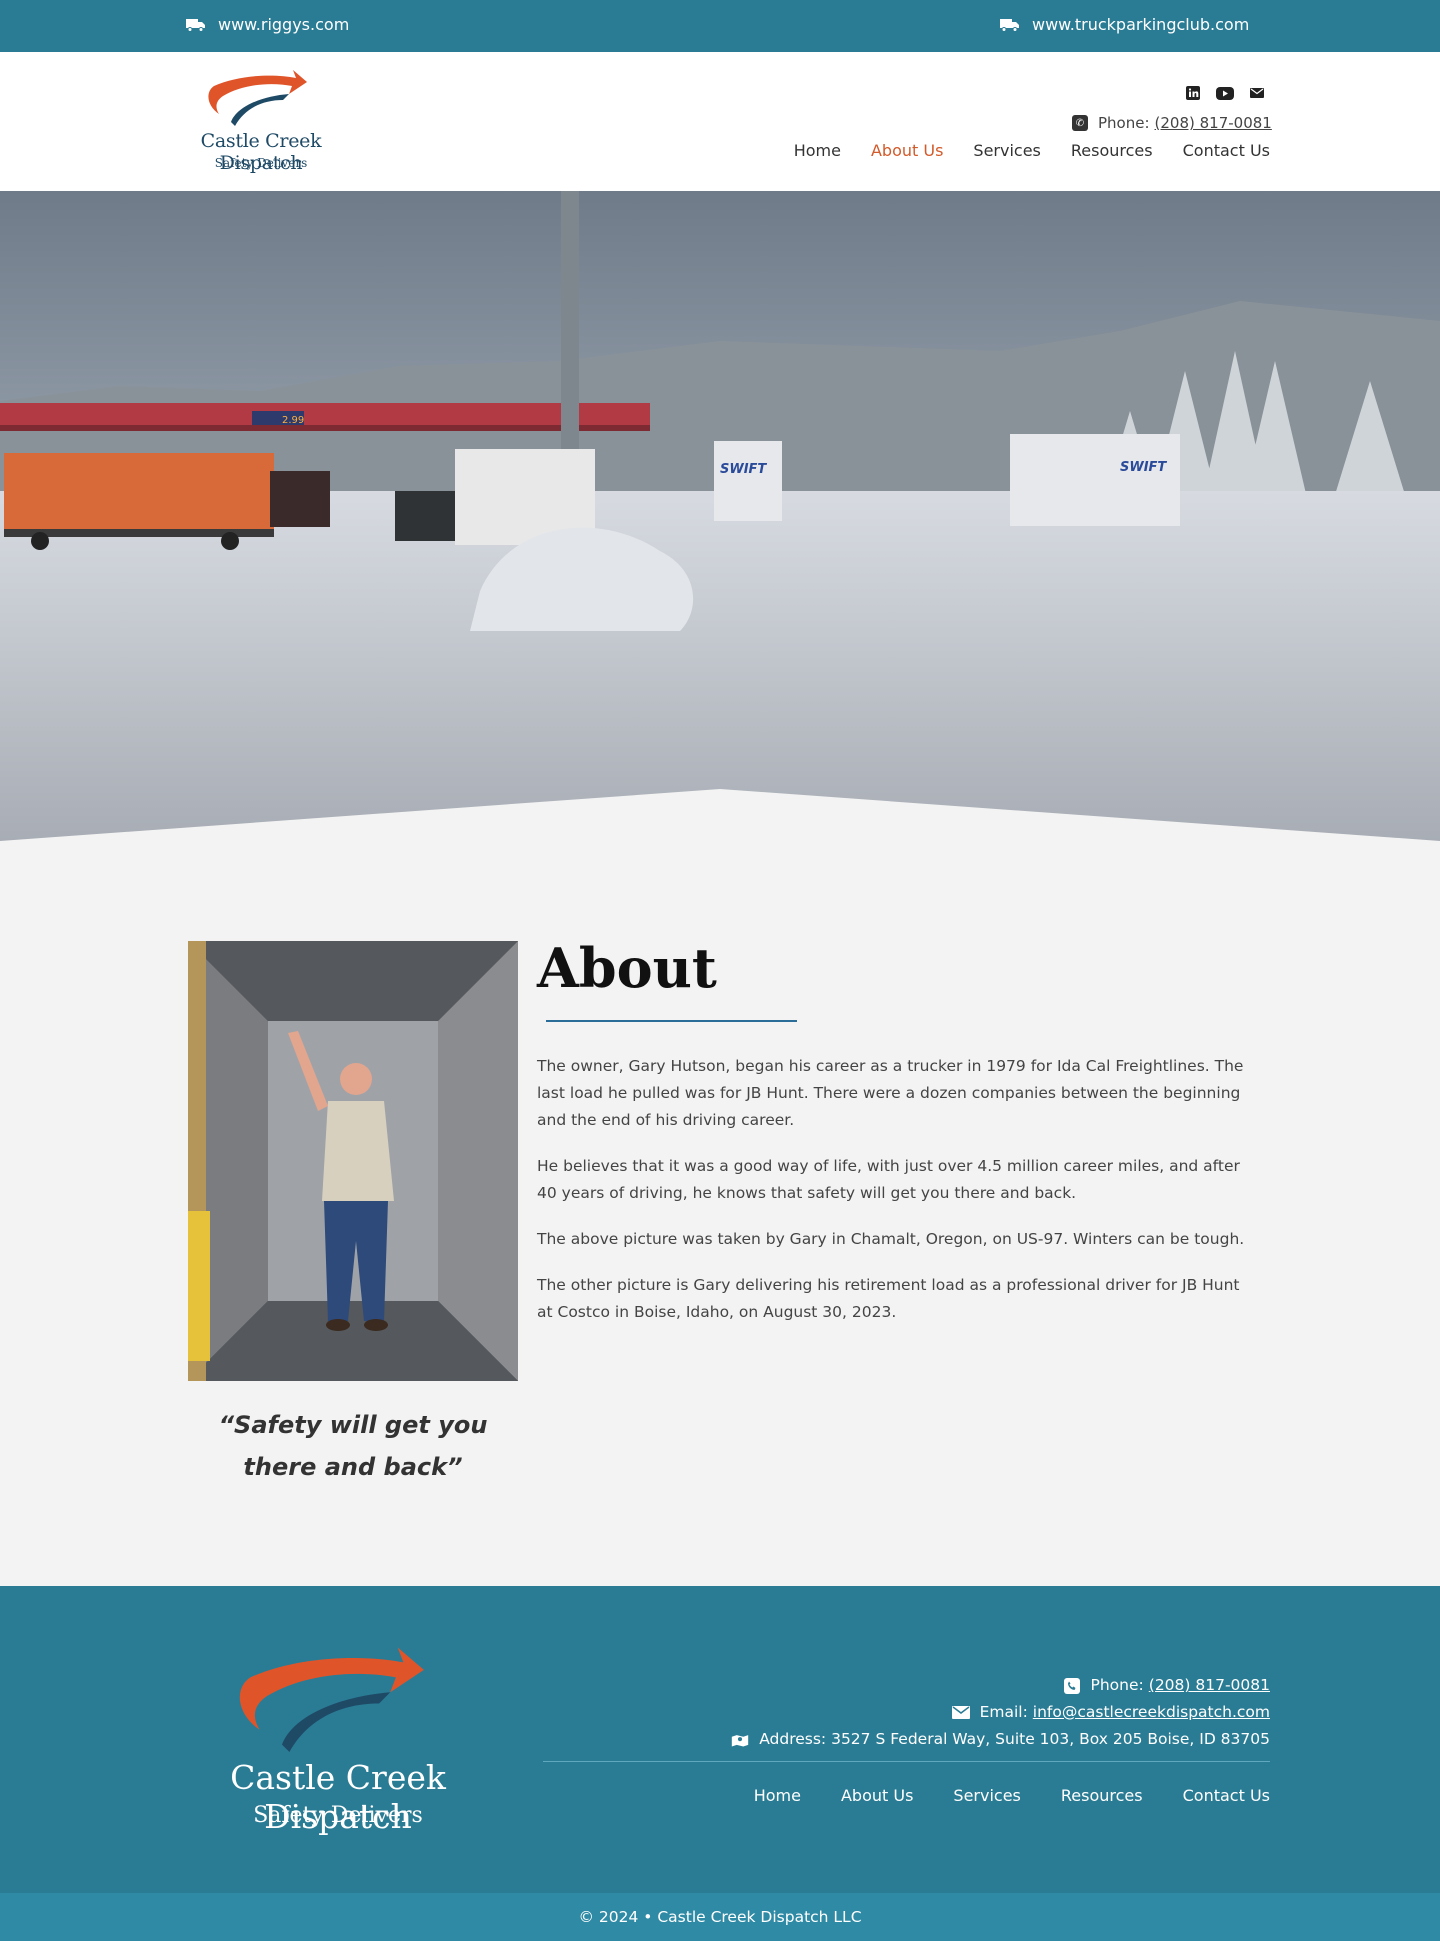 This screenshot has width=1440, height=1941. What do you see at coordinates (353, 1446) in the screenshot?
I see `owner-quote: “Safety will get you there and back”` at bounding box center [353, 1446].